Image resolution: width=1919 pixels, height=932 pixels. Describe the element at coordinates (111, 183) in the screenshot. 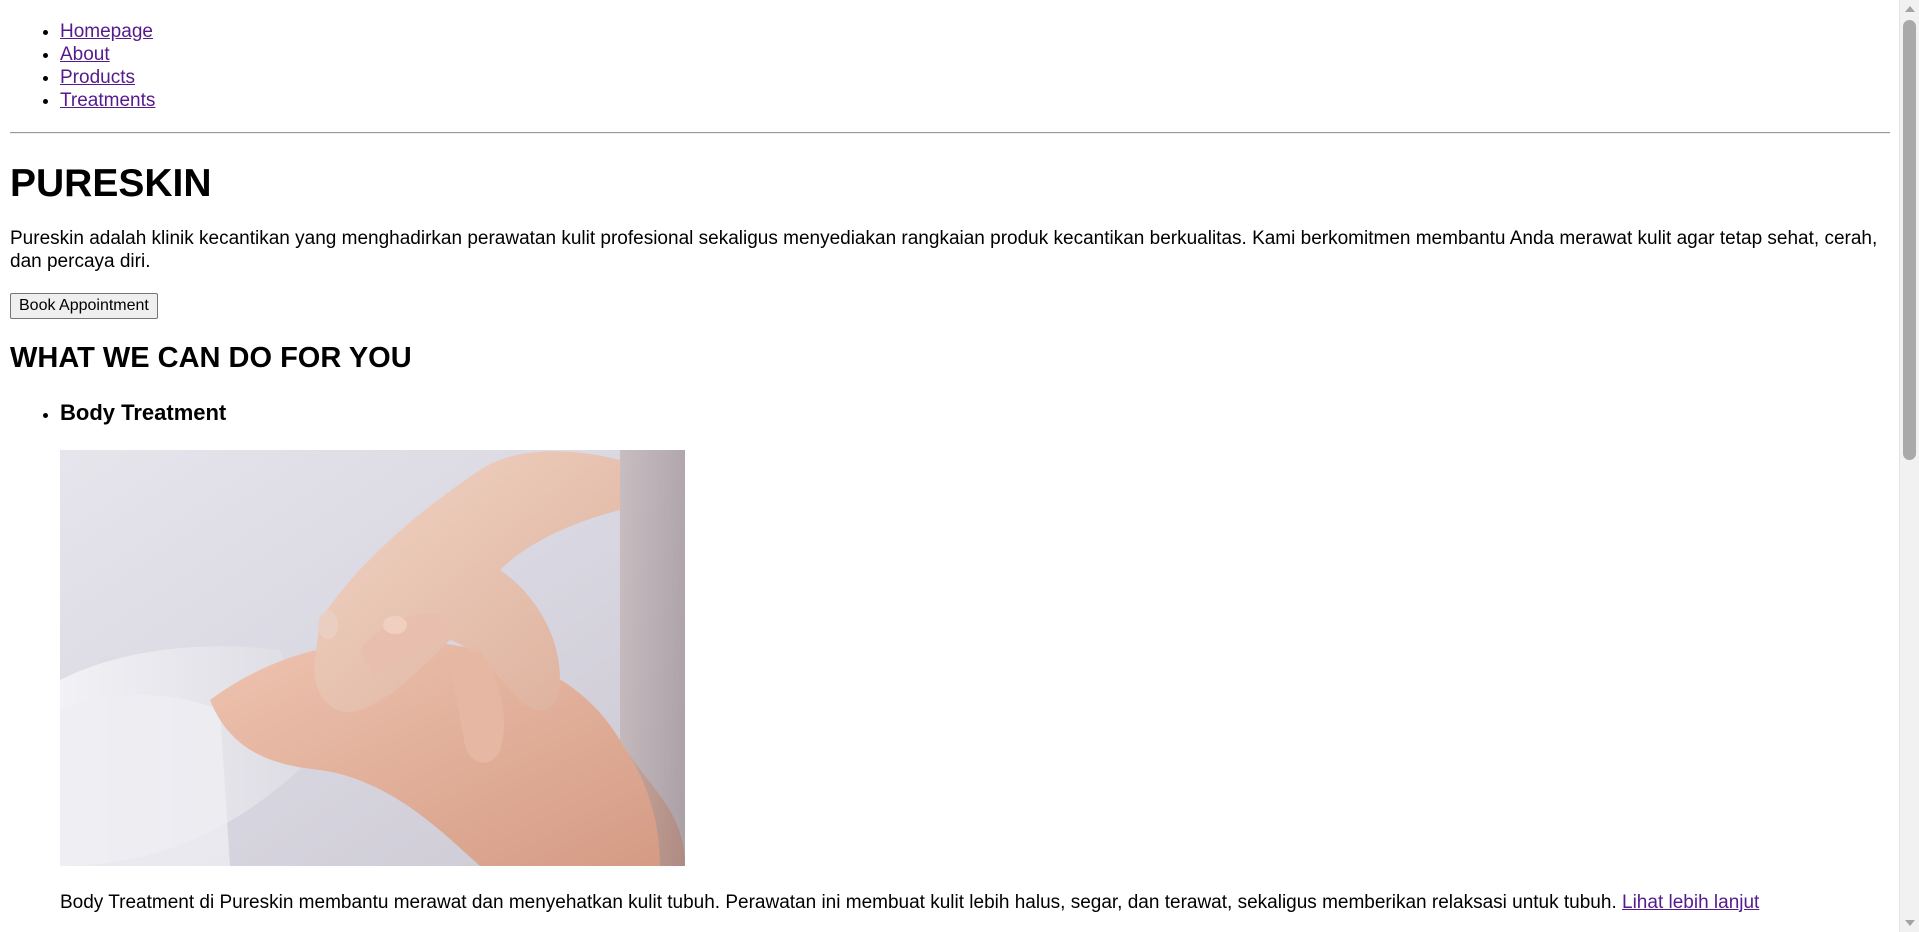

I see `page-title: PURESKIN` at that location.